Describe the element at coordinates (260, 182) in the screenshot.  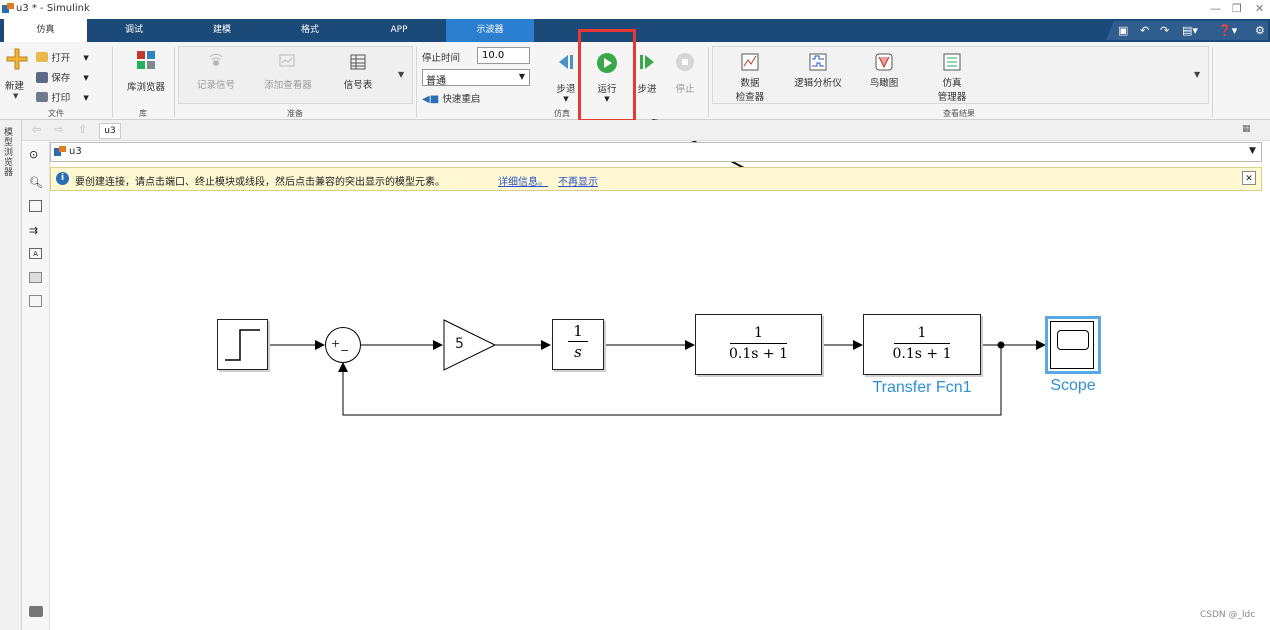
I see `info-message: 要创建连接，请点击端口、终止模块或线段，然后点击兼容的突出显示的模型元素。` at that location.